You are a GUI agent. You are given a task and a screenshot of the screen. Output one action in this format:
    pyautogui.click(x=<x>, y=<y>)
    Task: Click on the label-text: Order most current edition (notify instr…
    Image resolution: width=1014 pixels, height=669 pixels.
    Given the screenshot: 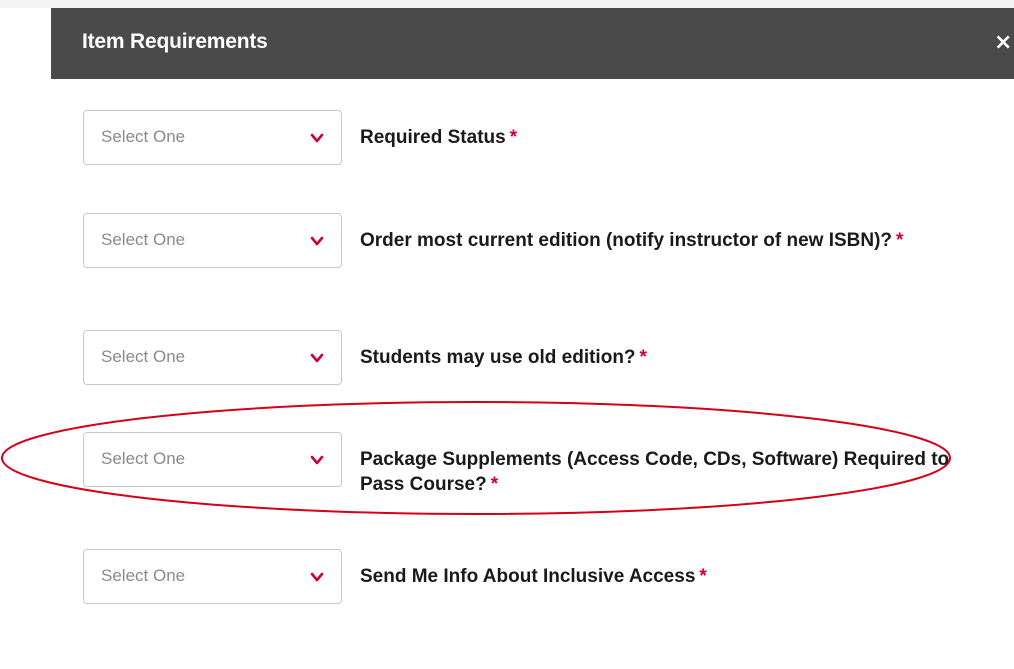 What is the action you would take?
    pyautogui.click(x=626, y=240)
    